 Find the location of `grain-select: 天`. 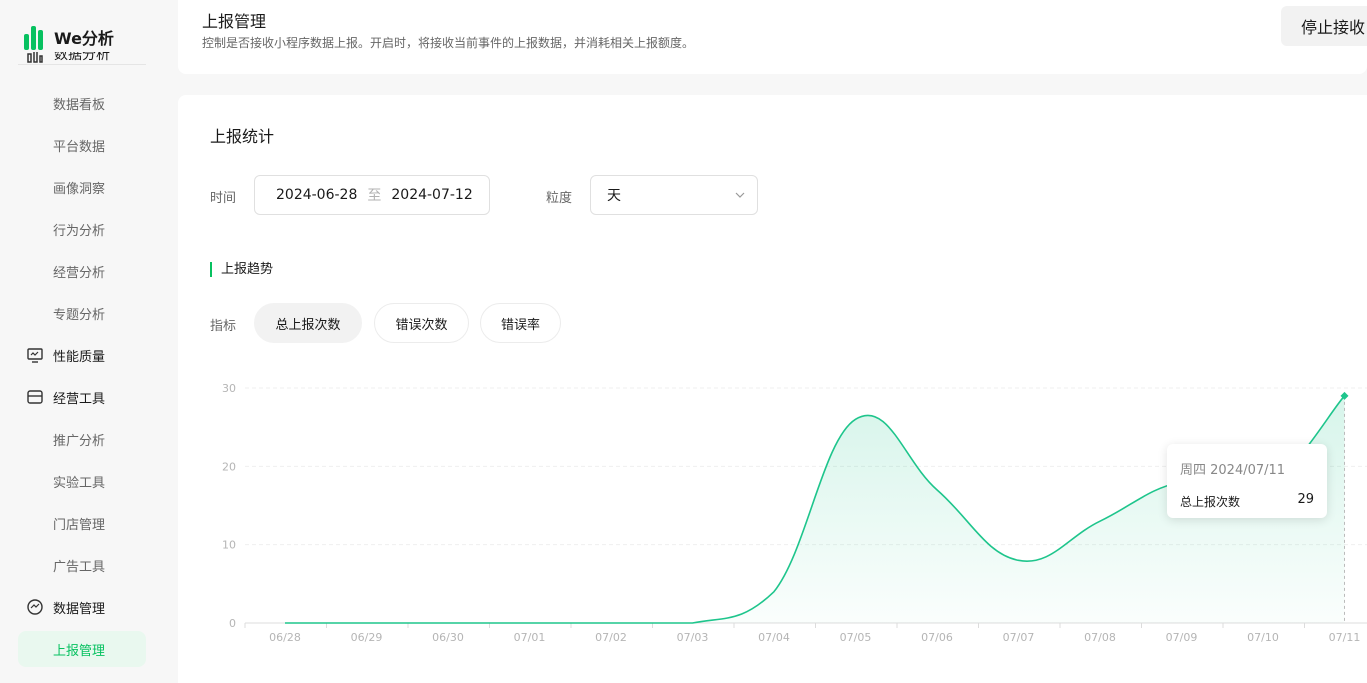

grain-select: 天 is located at coordinates (674, 195).